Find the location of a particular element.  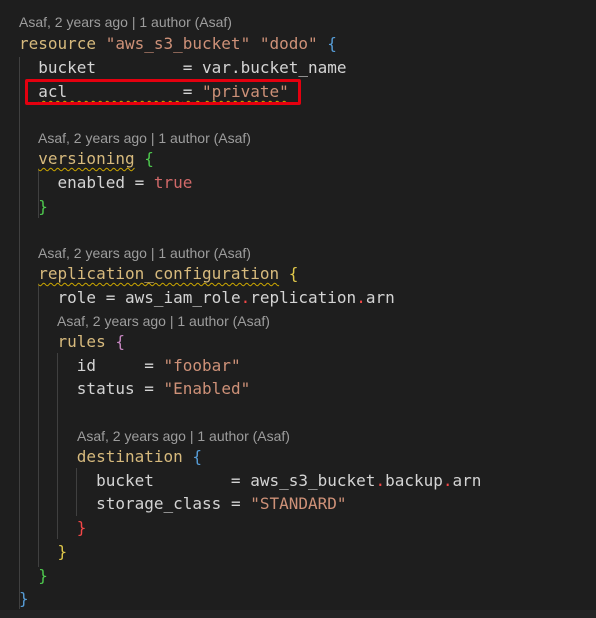

code-line-role: role = aws_iam_role.replication.arn is located at coordinates (207, 298).